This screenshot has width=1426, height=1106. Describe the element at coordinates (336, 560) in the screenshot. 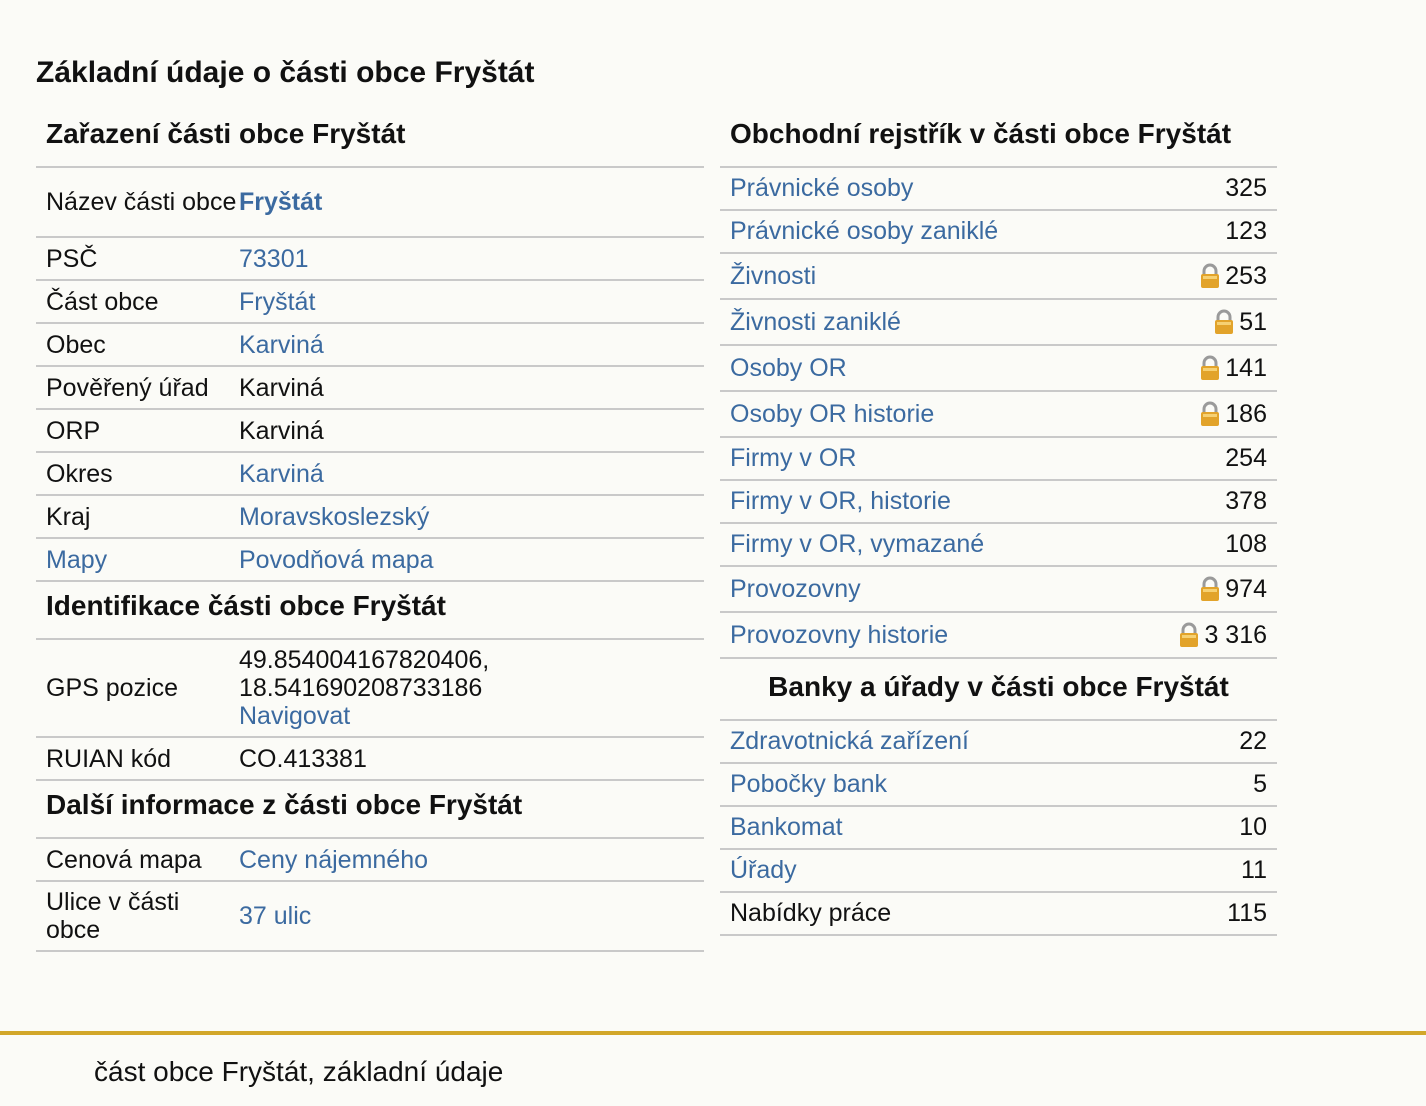

I see `povodnova-mapa-link: Povodňová mapa` at that location.